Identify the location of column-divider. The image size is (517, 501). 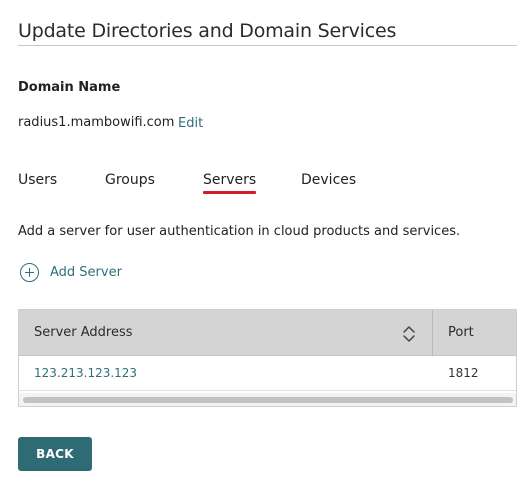
(432, 333).